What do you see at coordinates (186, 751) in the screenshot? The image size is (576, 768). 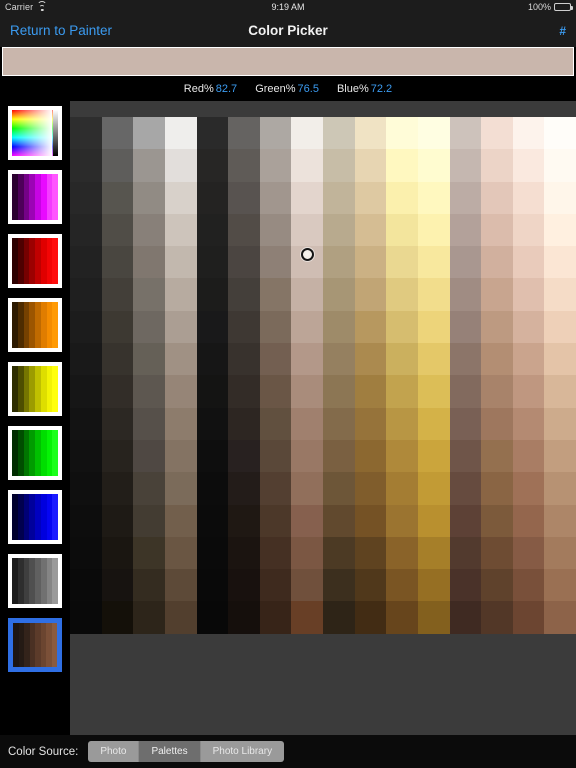 I see `color-source-segmented-control: Photo Palettes Photo Library` at bounding box center [186, 751].